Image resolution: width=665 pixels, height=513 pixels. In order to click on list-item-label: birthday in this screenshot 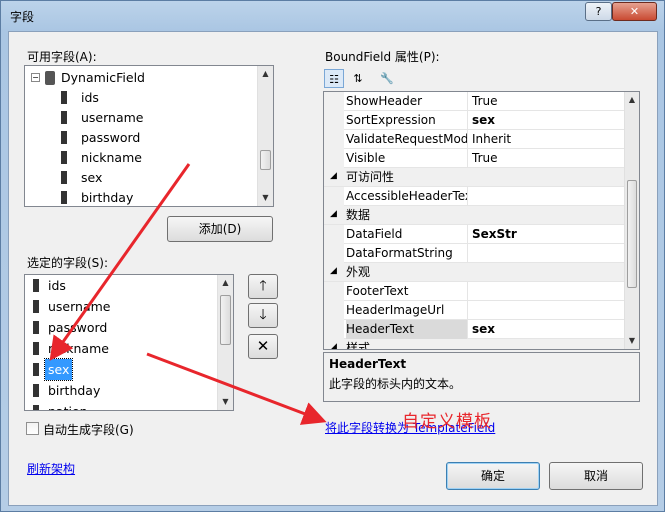, I will do `click(74, 390)`.